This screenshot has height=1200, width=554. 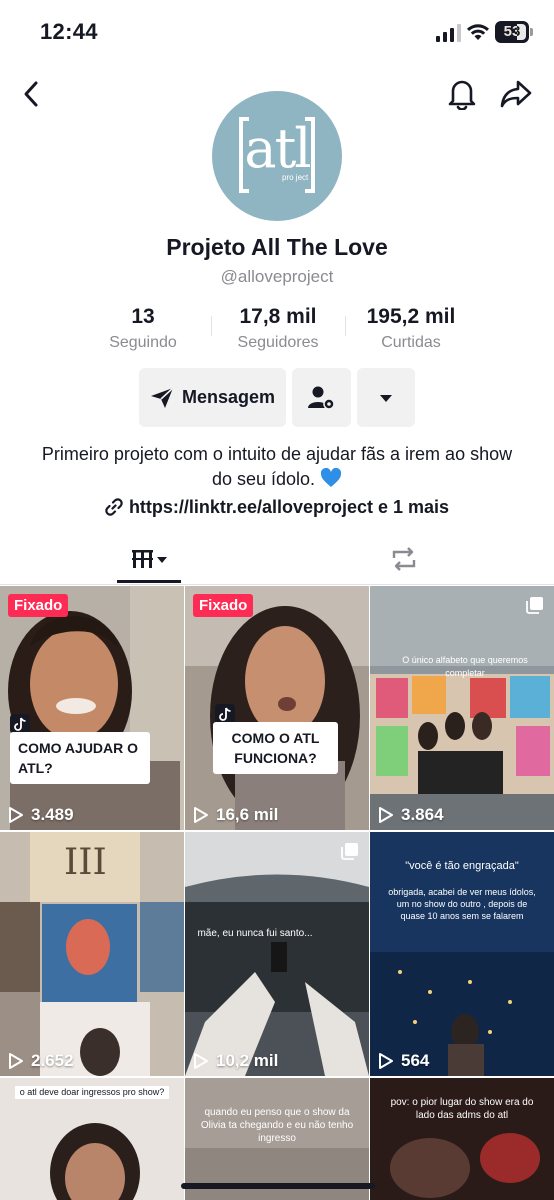 I want to click on status-time: 12:44, so click(x=69, y=31).